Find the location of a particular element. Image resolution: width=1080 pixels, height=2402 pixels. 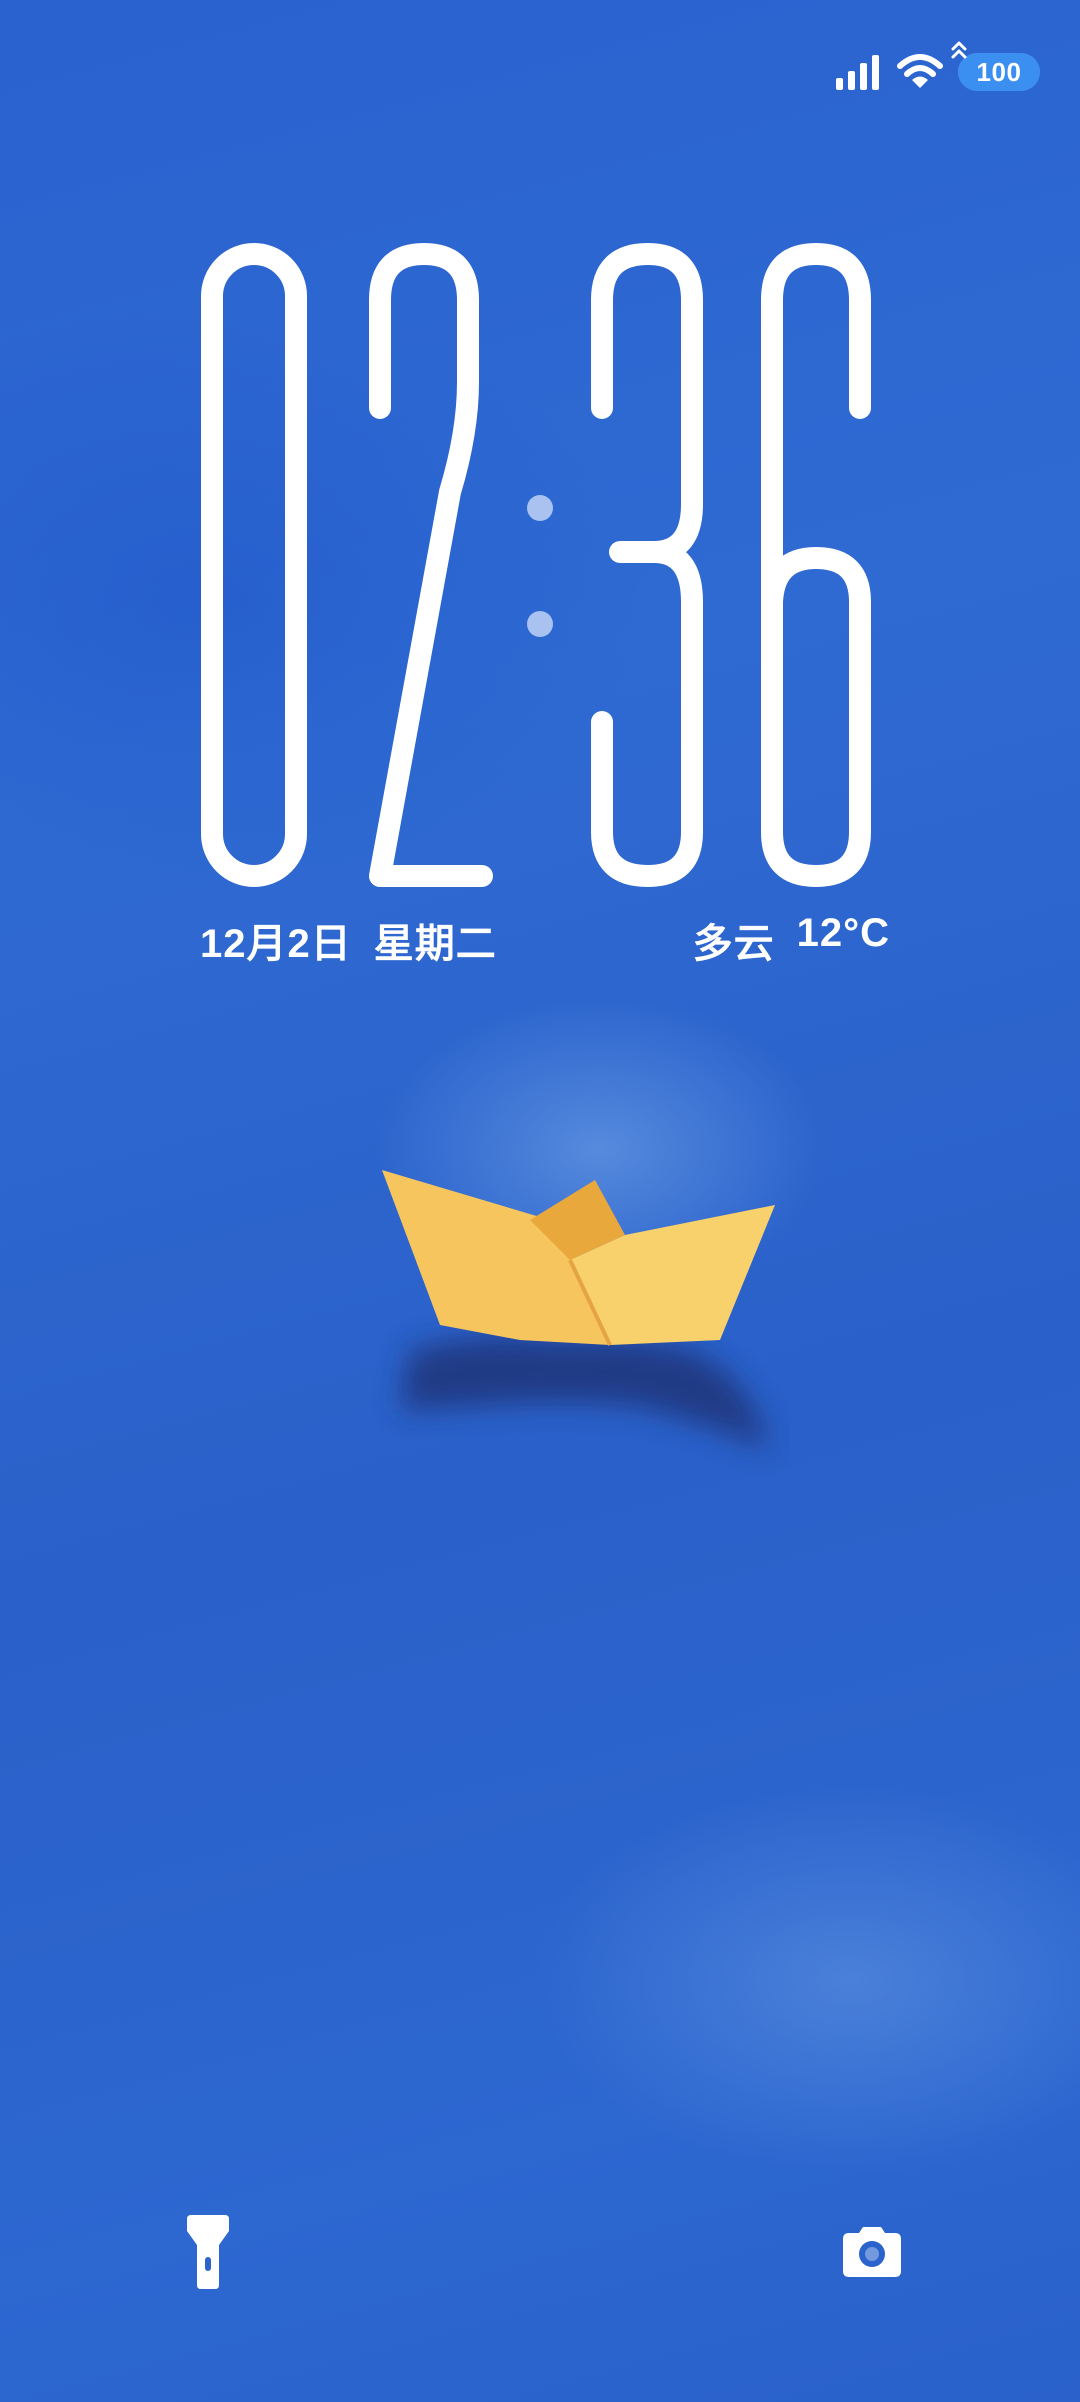

cellular-signal-icon is located at coordinates (857, 72).